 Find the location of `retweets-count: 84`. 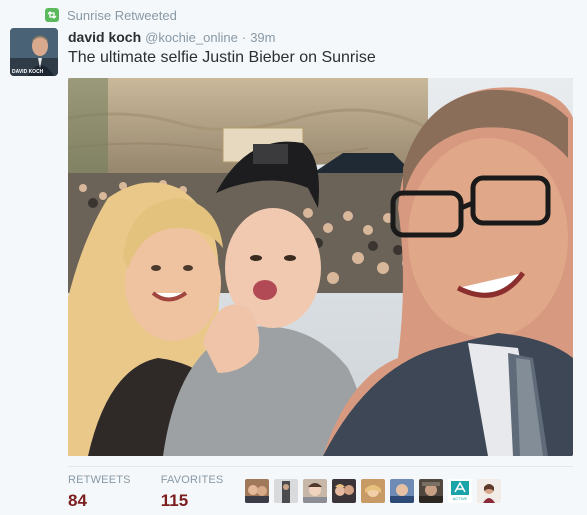

retweets-count: 84 is located at coordinates (77, 500).